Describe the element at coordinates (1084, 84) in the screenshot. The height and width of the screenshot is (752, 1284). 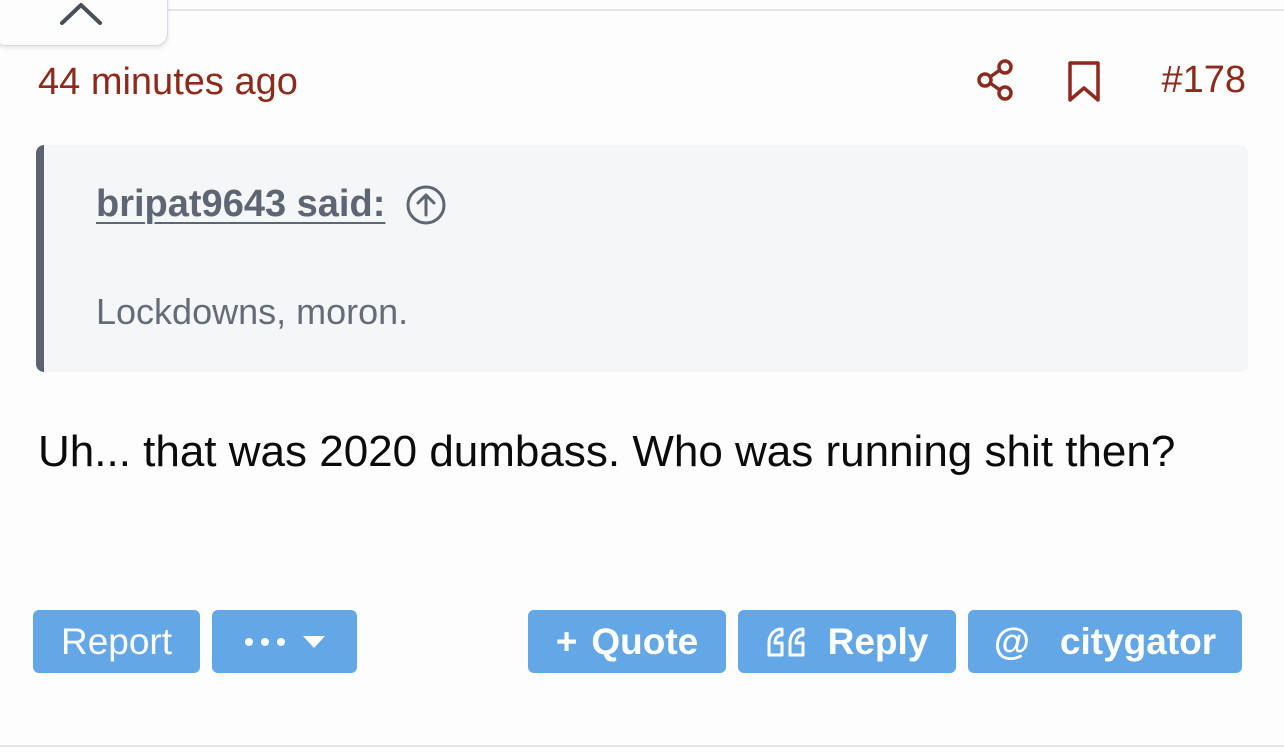
I see `bookmark-icon` at that location.